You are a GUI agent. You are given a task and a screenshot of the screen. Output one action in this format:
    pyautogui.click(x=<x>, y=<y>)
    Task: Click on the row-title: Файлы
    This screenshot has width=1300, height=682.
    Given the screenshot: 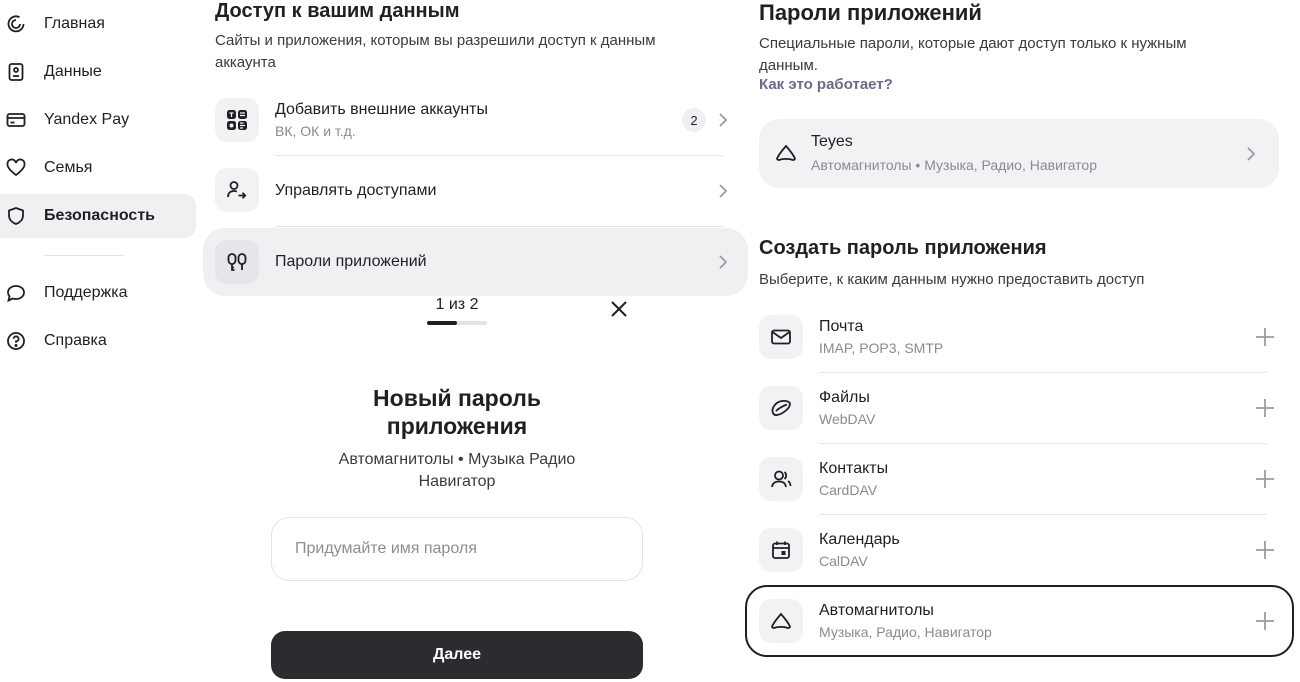 What is the action you would take?
    pyautogui.click(x=844, y=397)
    